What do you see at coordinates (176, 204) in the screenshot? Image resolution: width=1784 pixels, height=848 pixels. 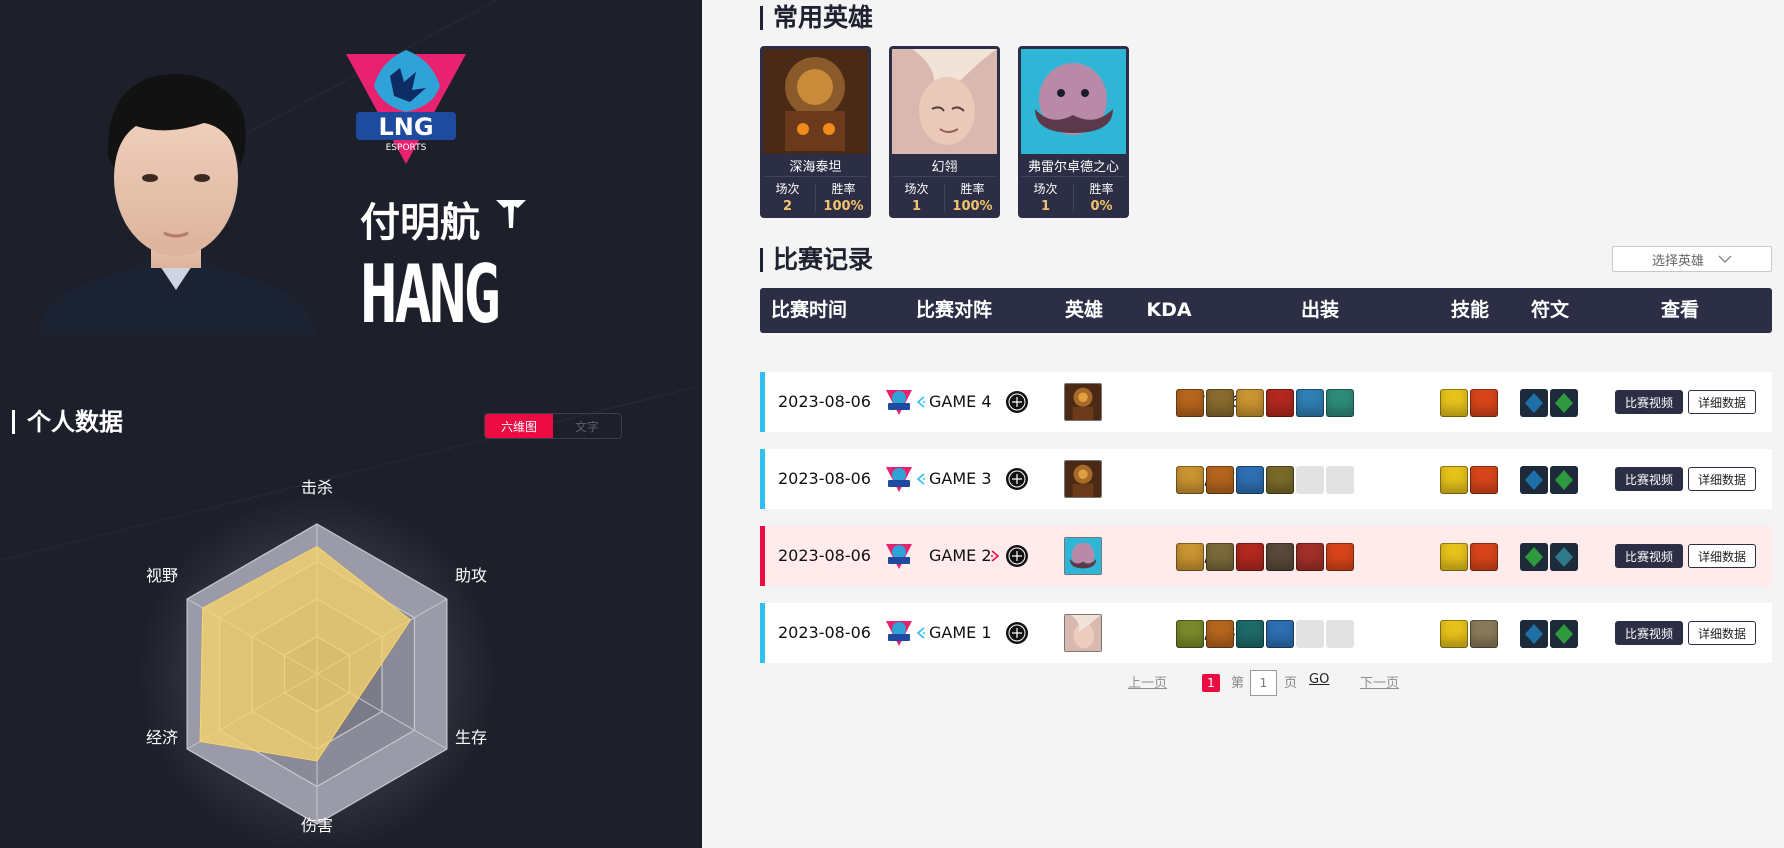 I see `player-photo` at bounding box center [176, 204].